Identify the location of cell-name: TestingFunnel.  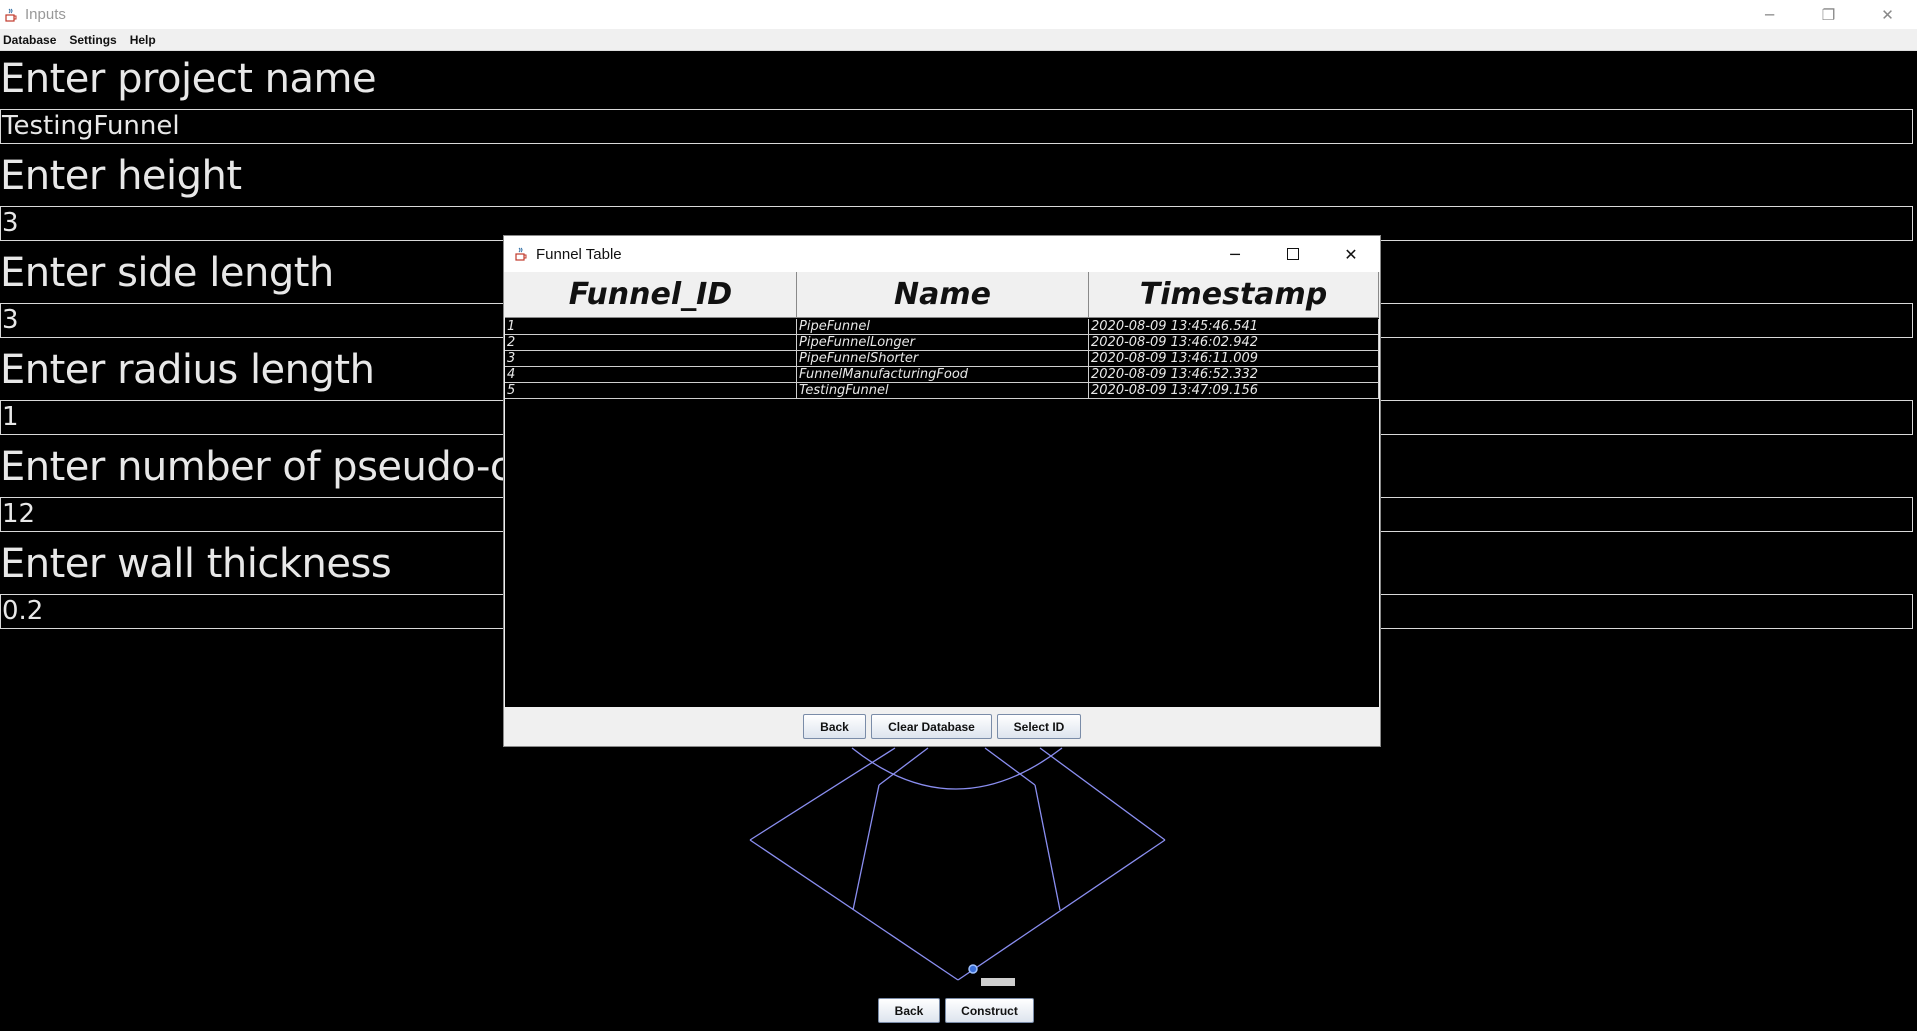
(943, 391).